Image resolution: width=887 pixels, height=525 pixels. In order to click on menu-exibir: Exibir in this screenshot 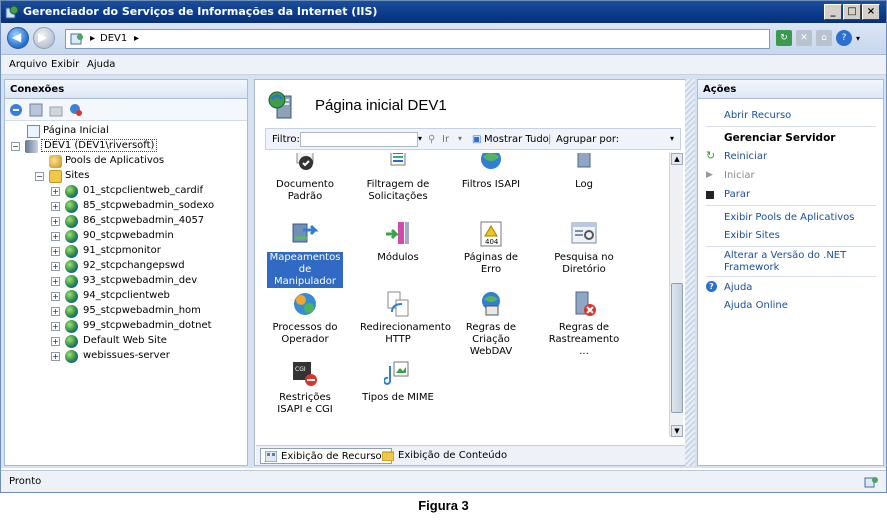, I will do `click(65, 64)`.